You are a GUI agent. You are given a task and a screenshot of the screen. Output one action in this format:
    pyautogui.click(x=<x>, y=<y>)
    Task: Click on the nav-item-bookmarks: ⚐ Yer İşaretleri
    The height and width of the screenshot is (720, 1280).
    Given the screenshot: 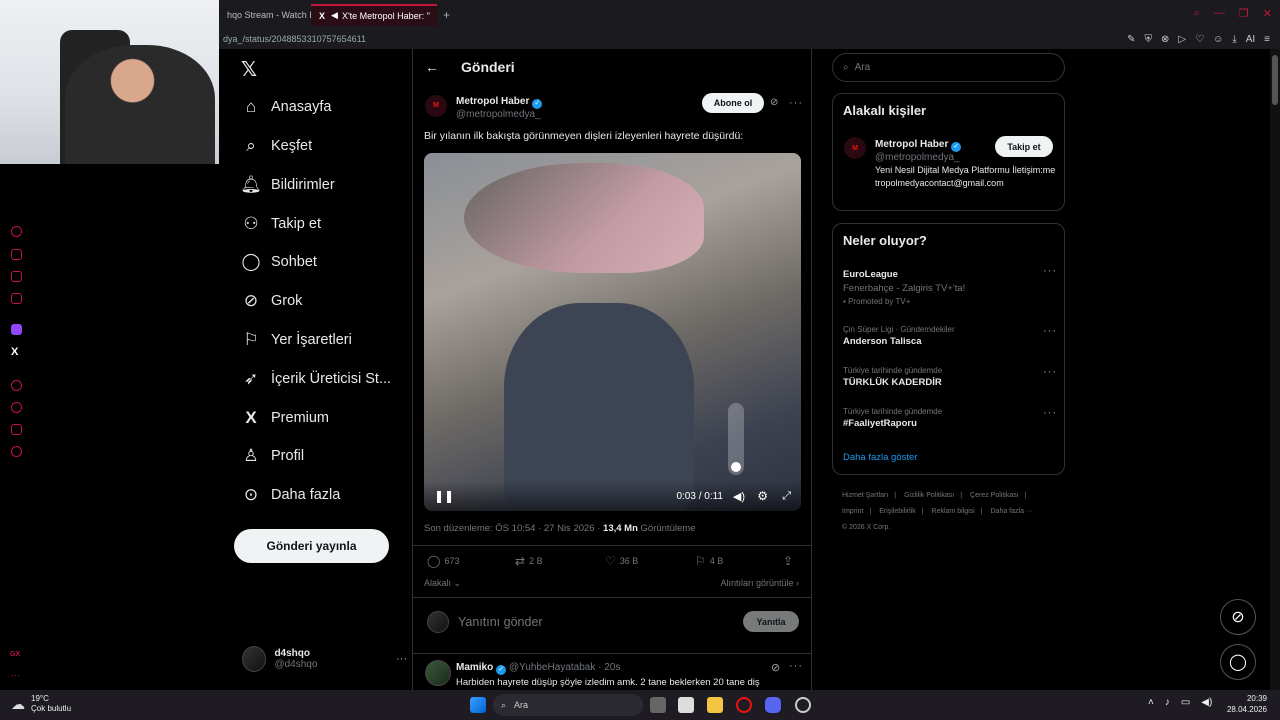 What is the action you would take?
    pyautogui.click(x=296, y=340)
    